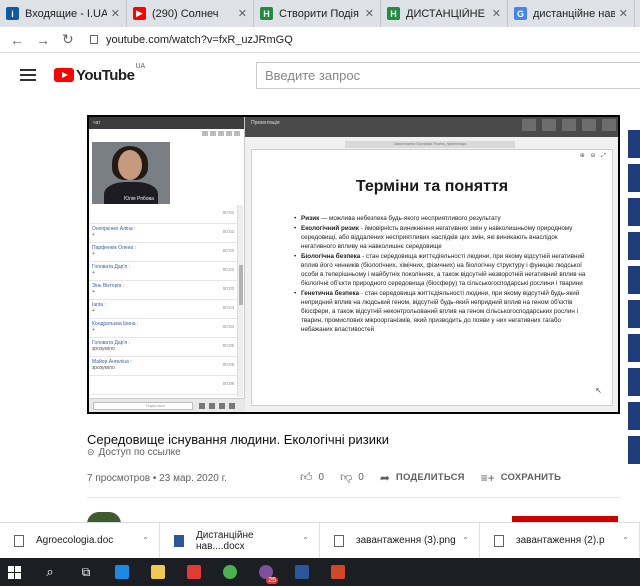 The height and width of the screenshot is (586, 640). What do you see at coordinates (487, 477) in the screenshot?
I see `playlist-add-icon: ≡+` at bounding box center [487, 477].